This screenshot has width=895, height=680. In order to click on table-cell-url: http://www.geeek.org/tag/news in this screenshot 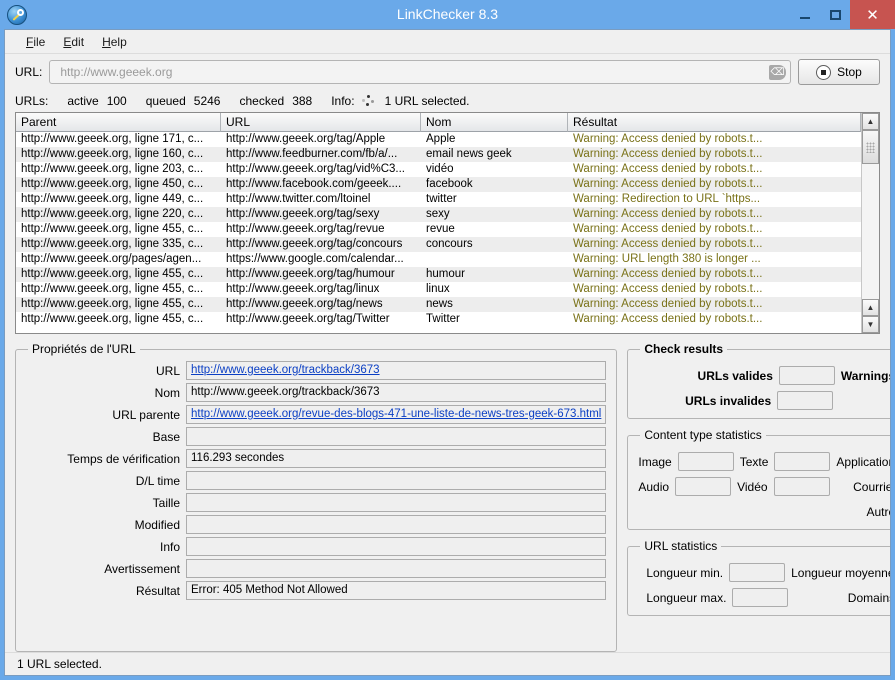, I will do `click(304, 304)`.